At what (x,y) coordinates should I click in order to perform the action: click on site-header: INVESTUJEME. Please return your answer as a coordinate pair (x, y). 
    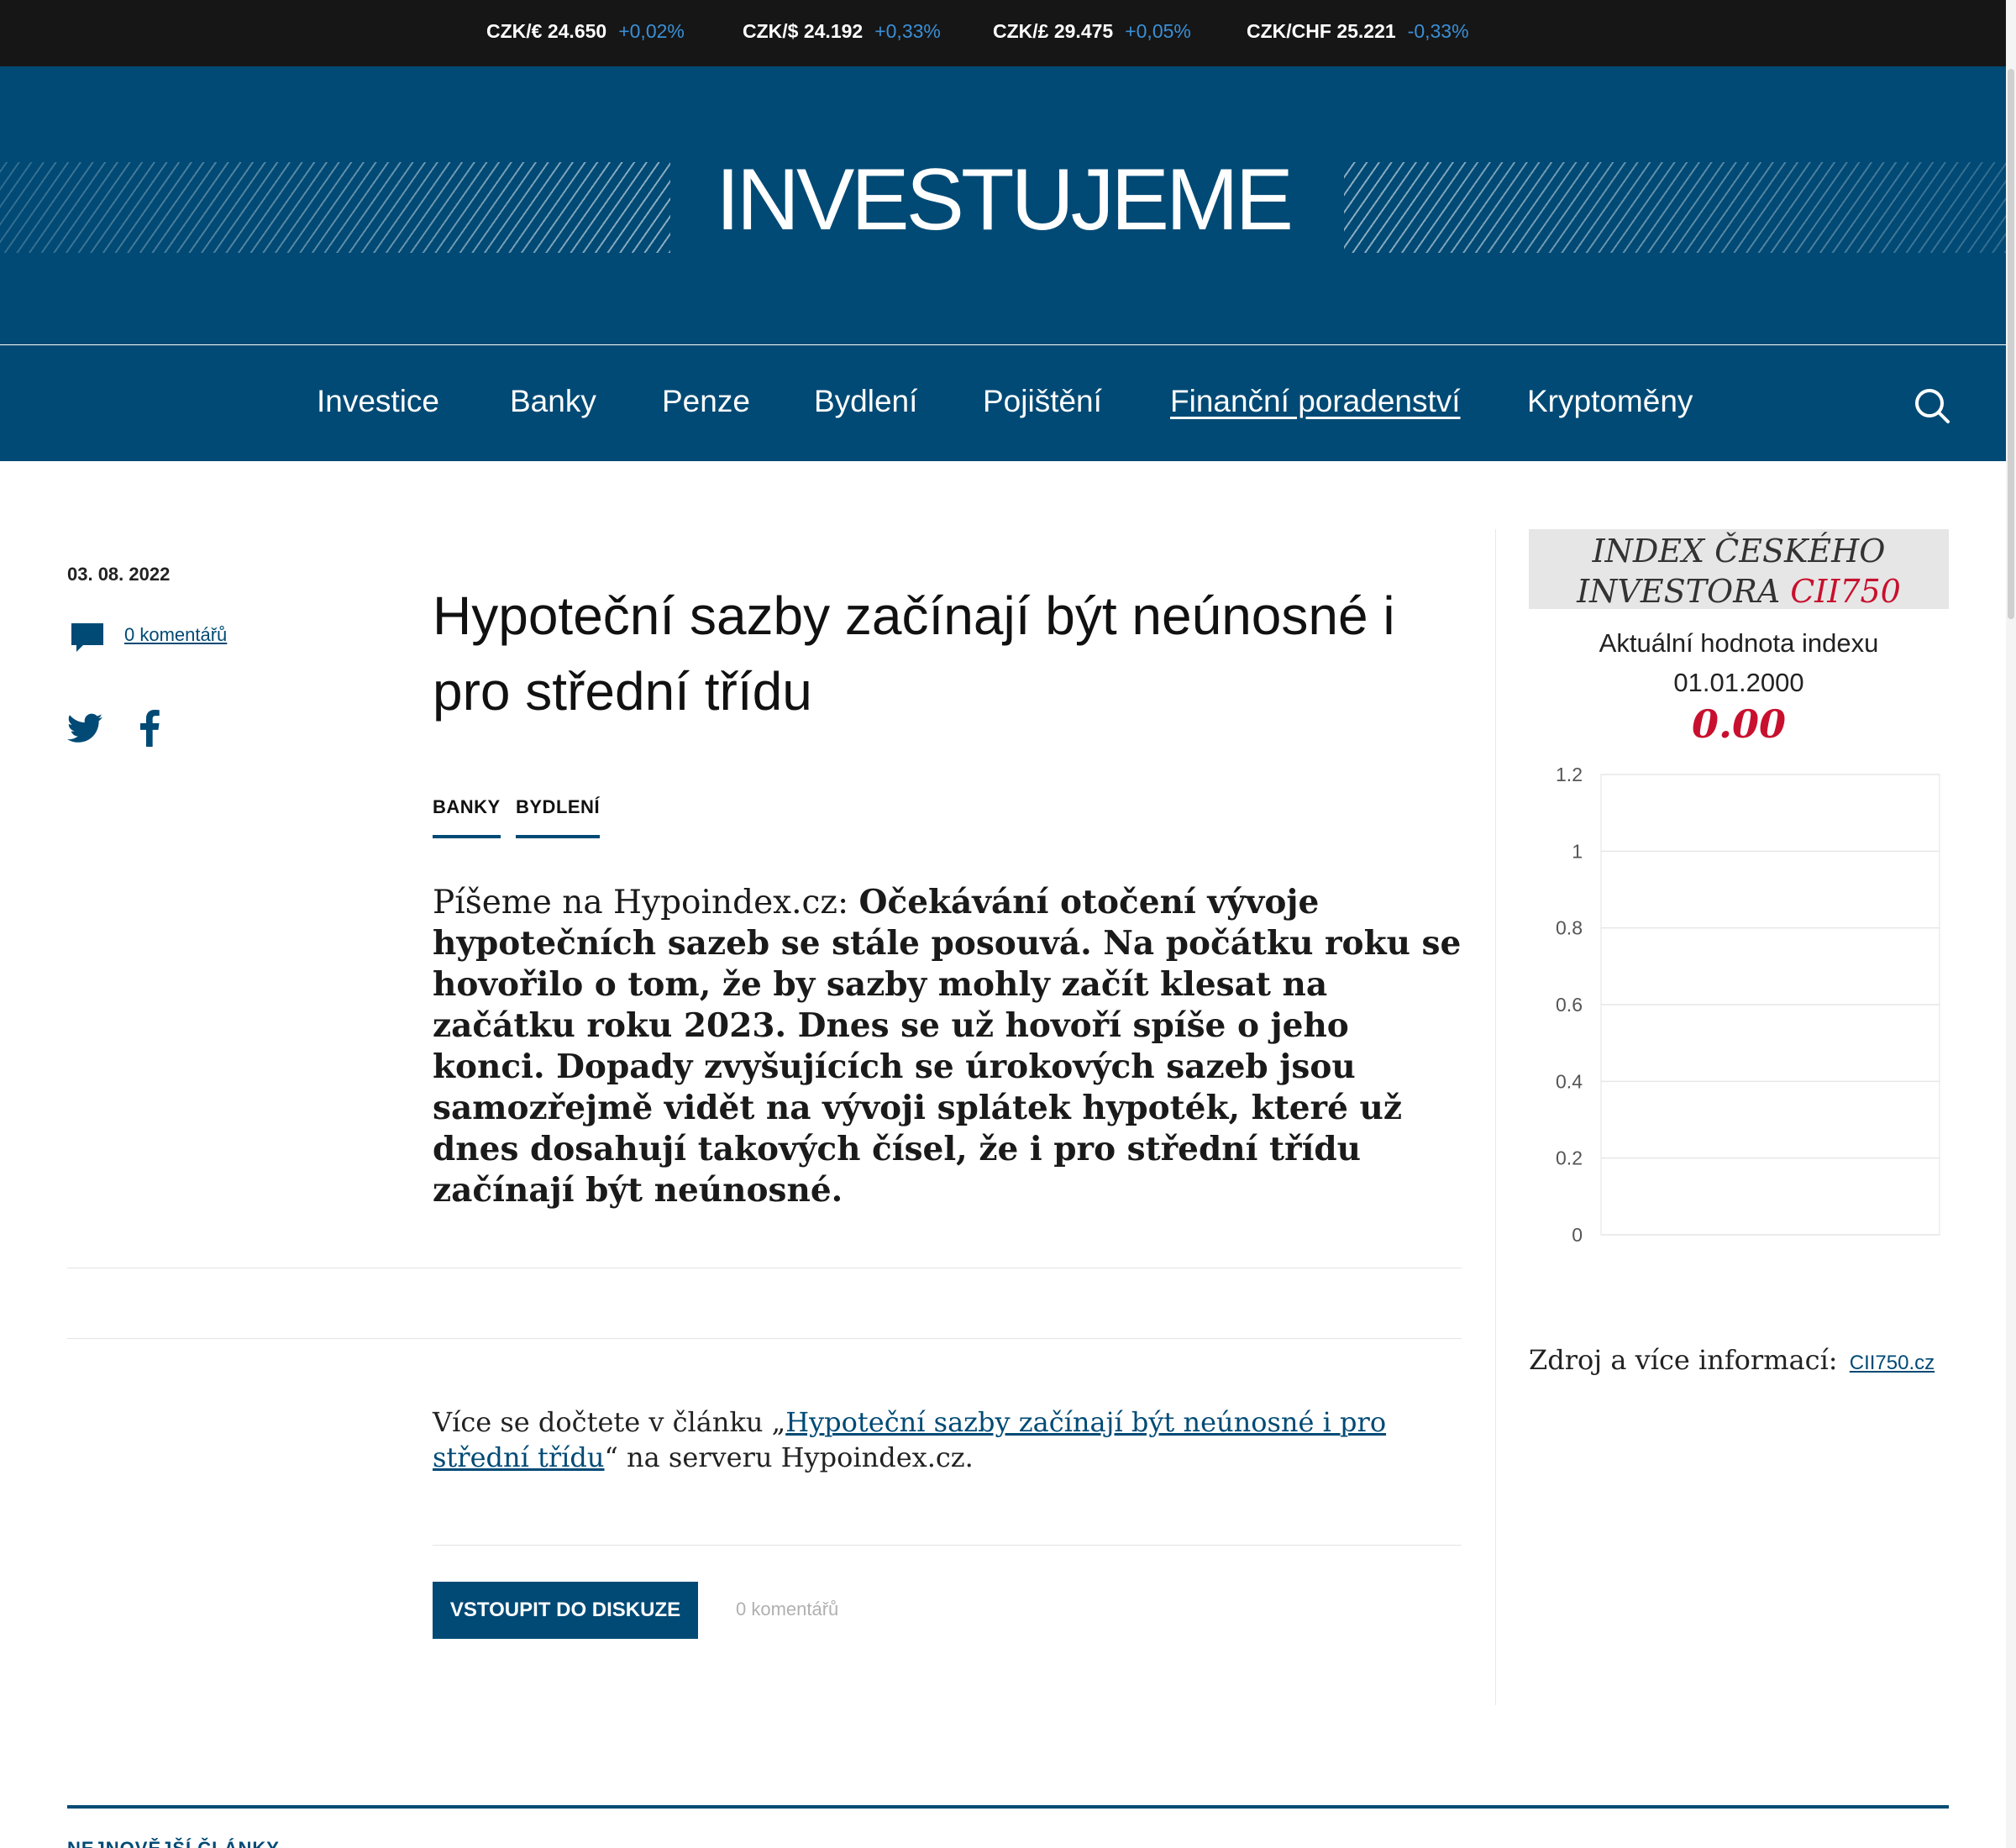
    Looking at the image, I should click on (1003, 205).